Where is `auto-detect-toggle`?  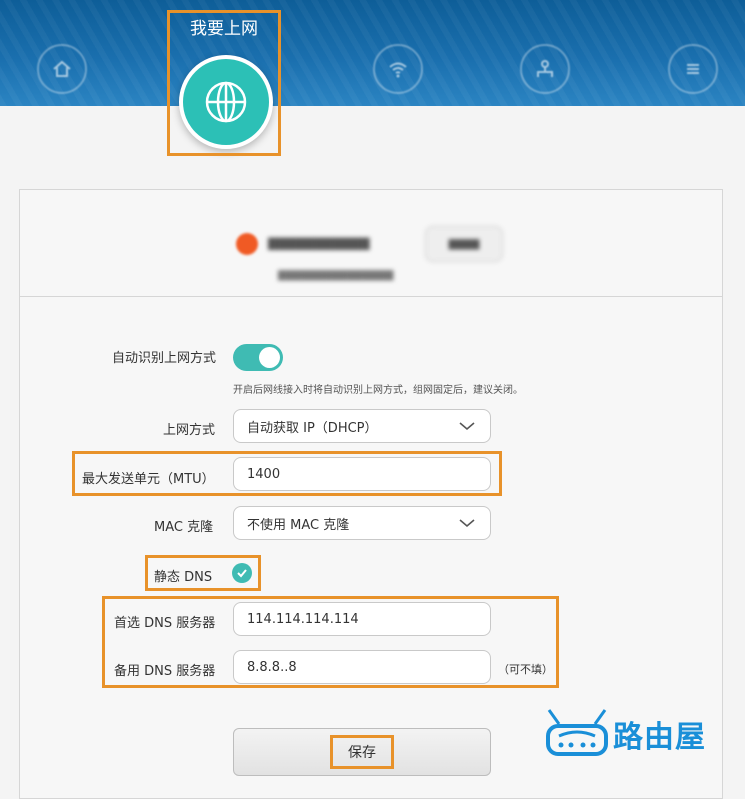
auto-detect-toggle is located at coordinates (258, 357).